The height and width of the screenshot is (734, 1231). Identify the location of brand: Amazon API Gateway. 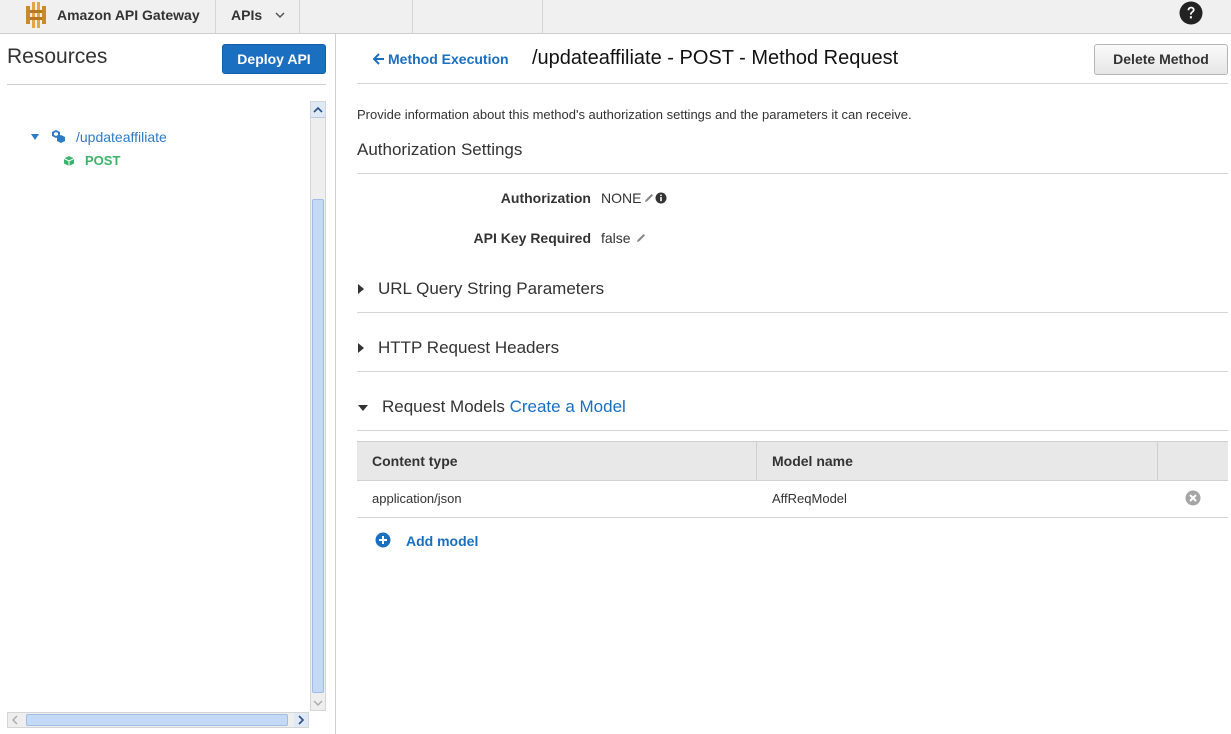
(108, 16).